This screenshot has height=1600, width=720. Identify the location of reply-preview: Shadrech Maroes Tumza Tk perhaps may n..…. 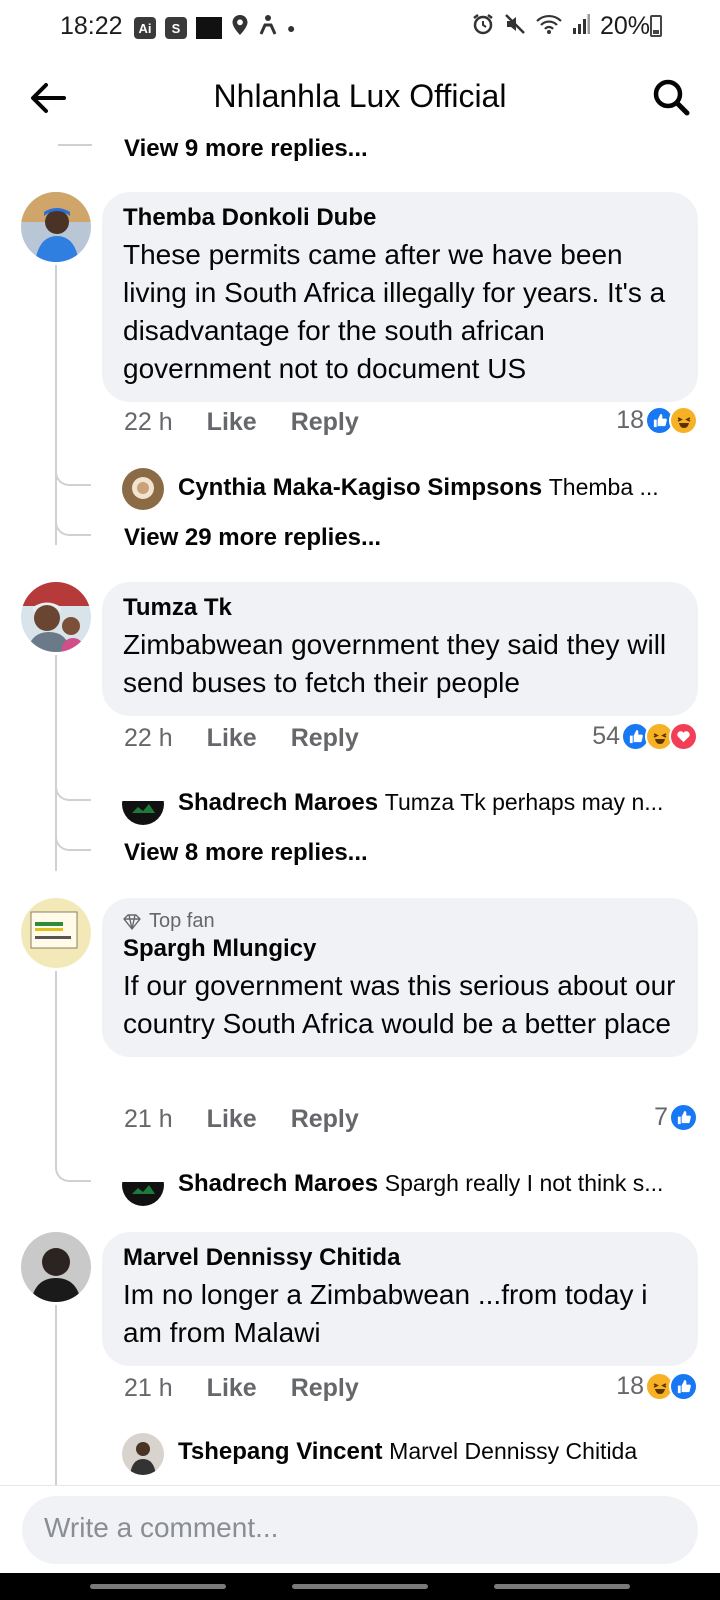
(438, 803).